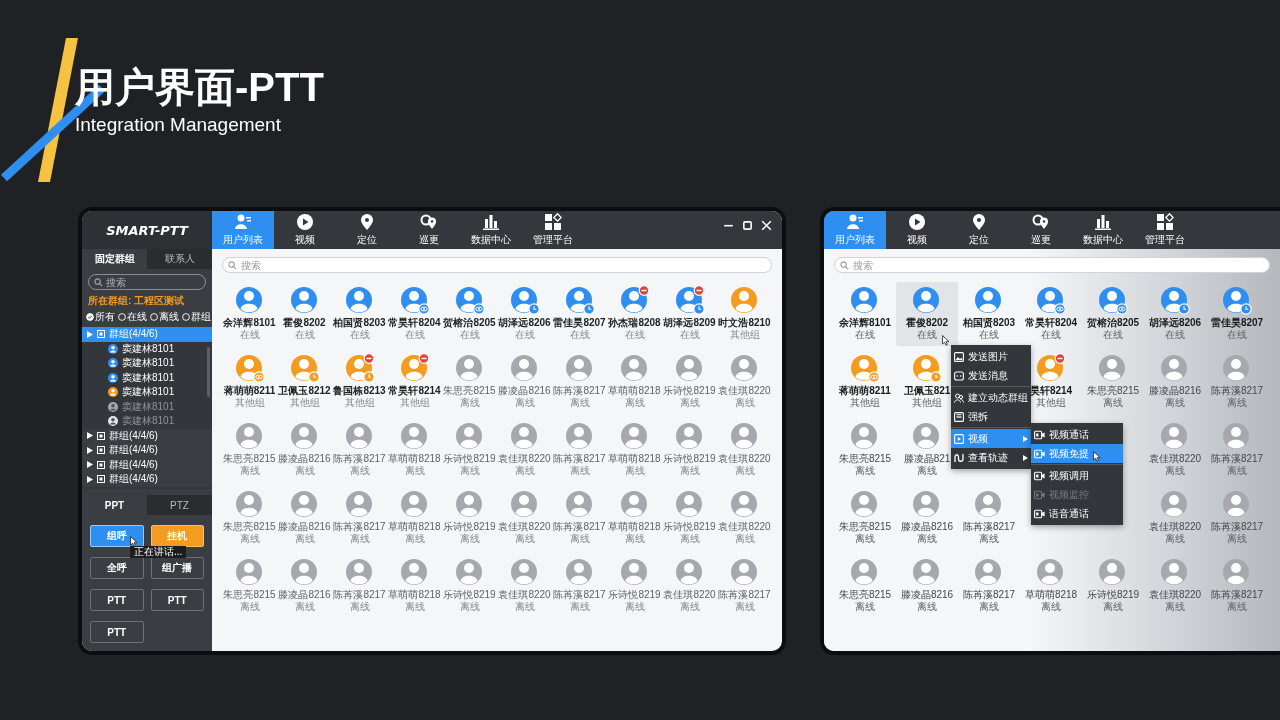 Image resolution: width=1280 pixels, height=720 pixels. Describe the element at coordinates (991, 457) in the screenshot. I see `menu-item: 查看轨迹` at that location.